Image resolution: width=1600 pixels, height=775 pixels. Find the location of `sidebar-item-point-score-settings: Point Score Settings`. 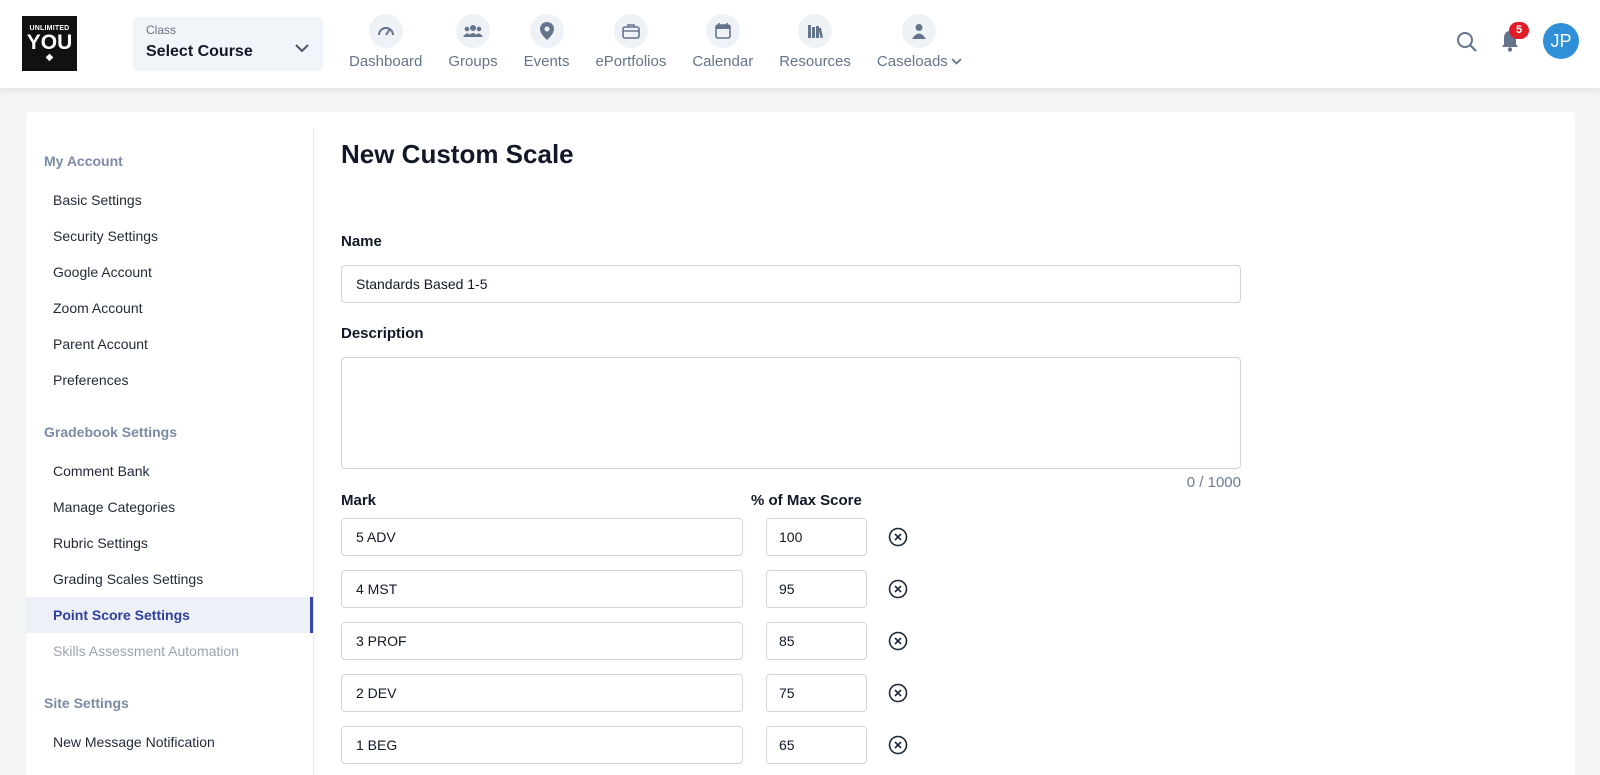

sidebar-item-point-score-settings: Point Score Settings is located at coordinates (169, 615).